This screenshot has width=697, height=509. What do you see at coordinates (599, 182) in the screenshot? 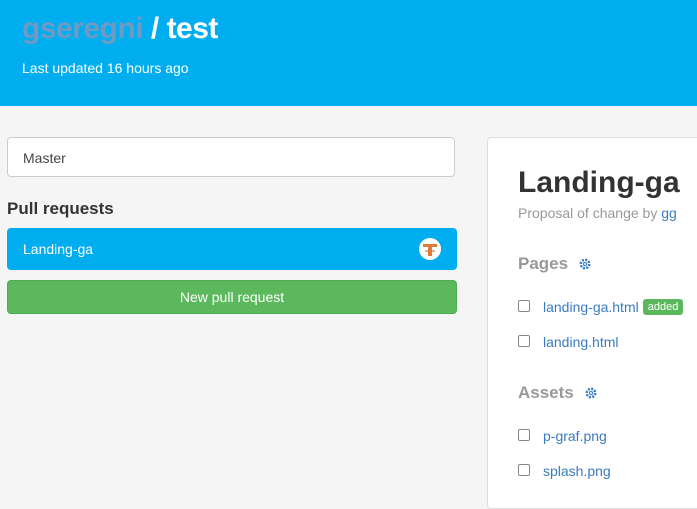
I see `pull-request-title: Landing-ga` at bounding box center [599, 182].